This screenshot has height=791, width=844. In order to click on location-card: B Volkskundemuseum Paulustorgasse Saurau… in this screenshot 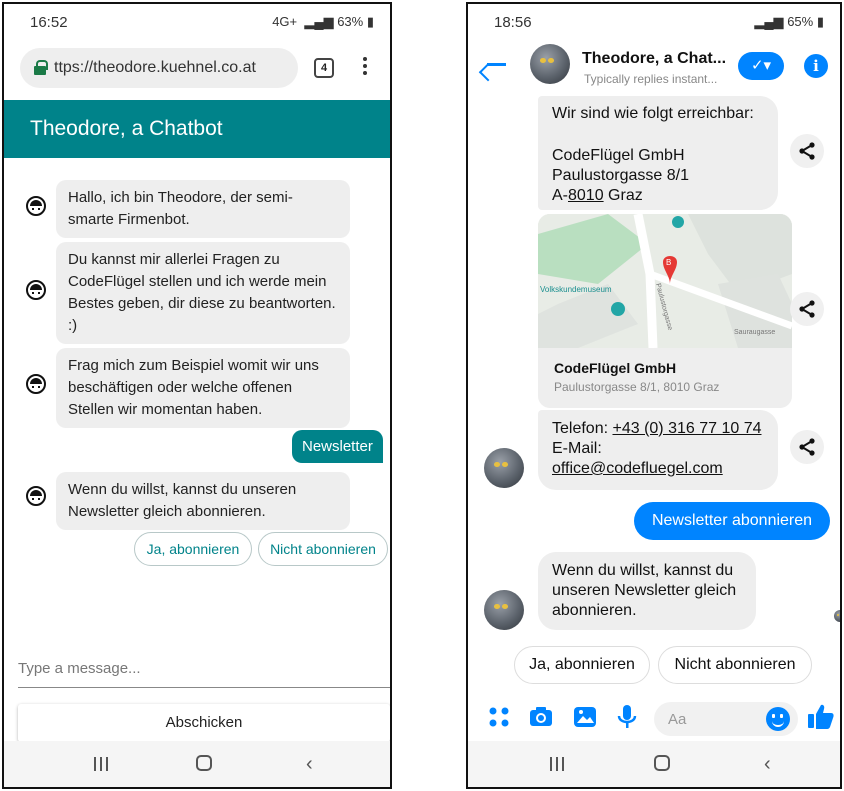, I will do `click(665, 311)`.